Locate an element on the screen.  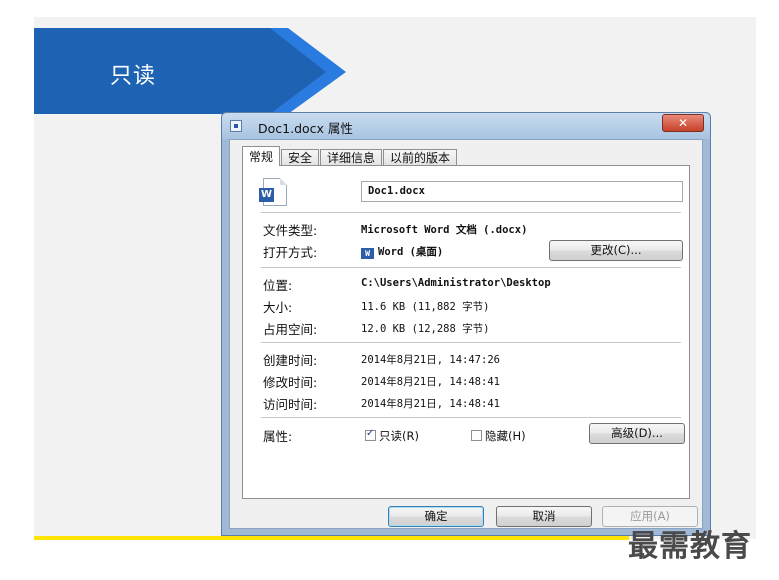
brand-watermark: 最需教育 is located at coordinates (690, 546).